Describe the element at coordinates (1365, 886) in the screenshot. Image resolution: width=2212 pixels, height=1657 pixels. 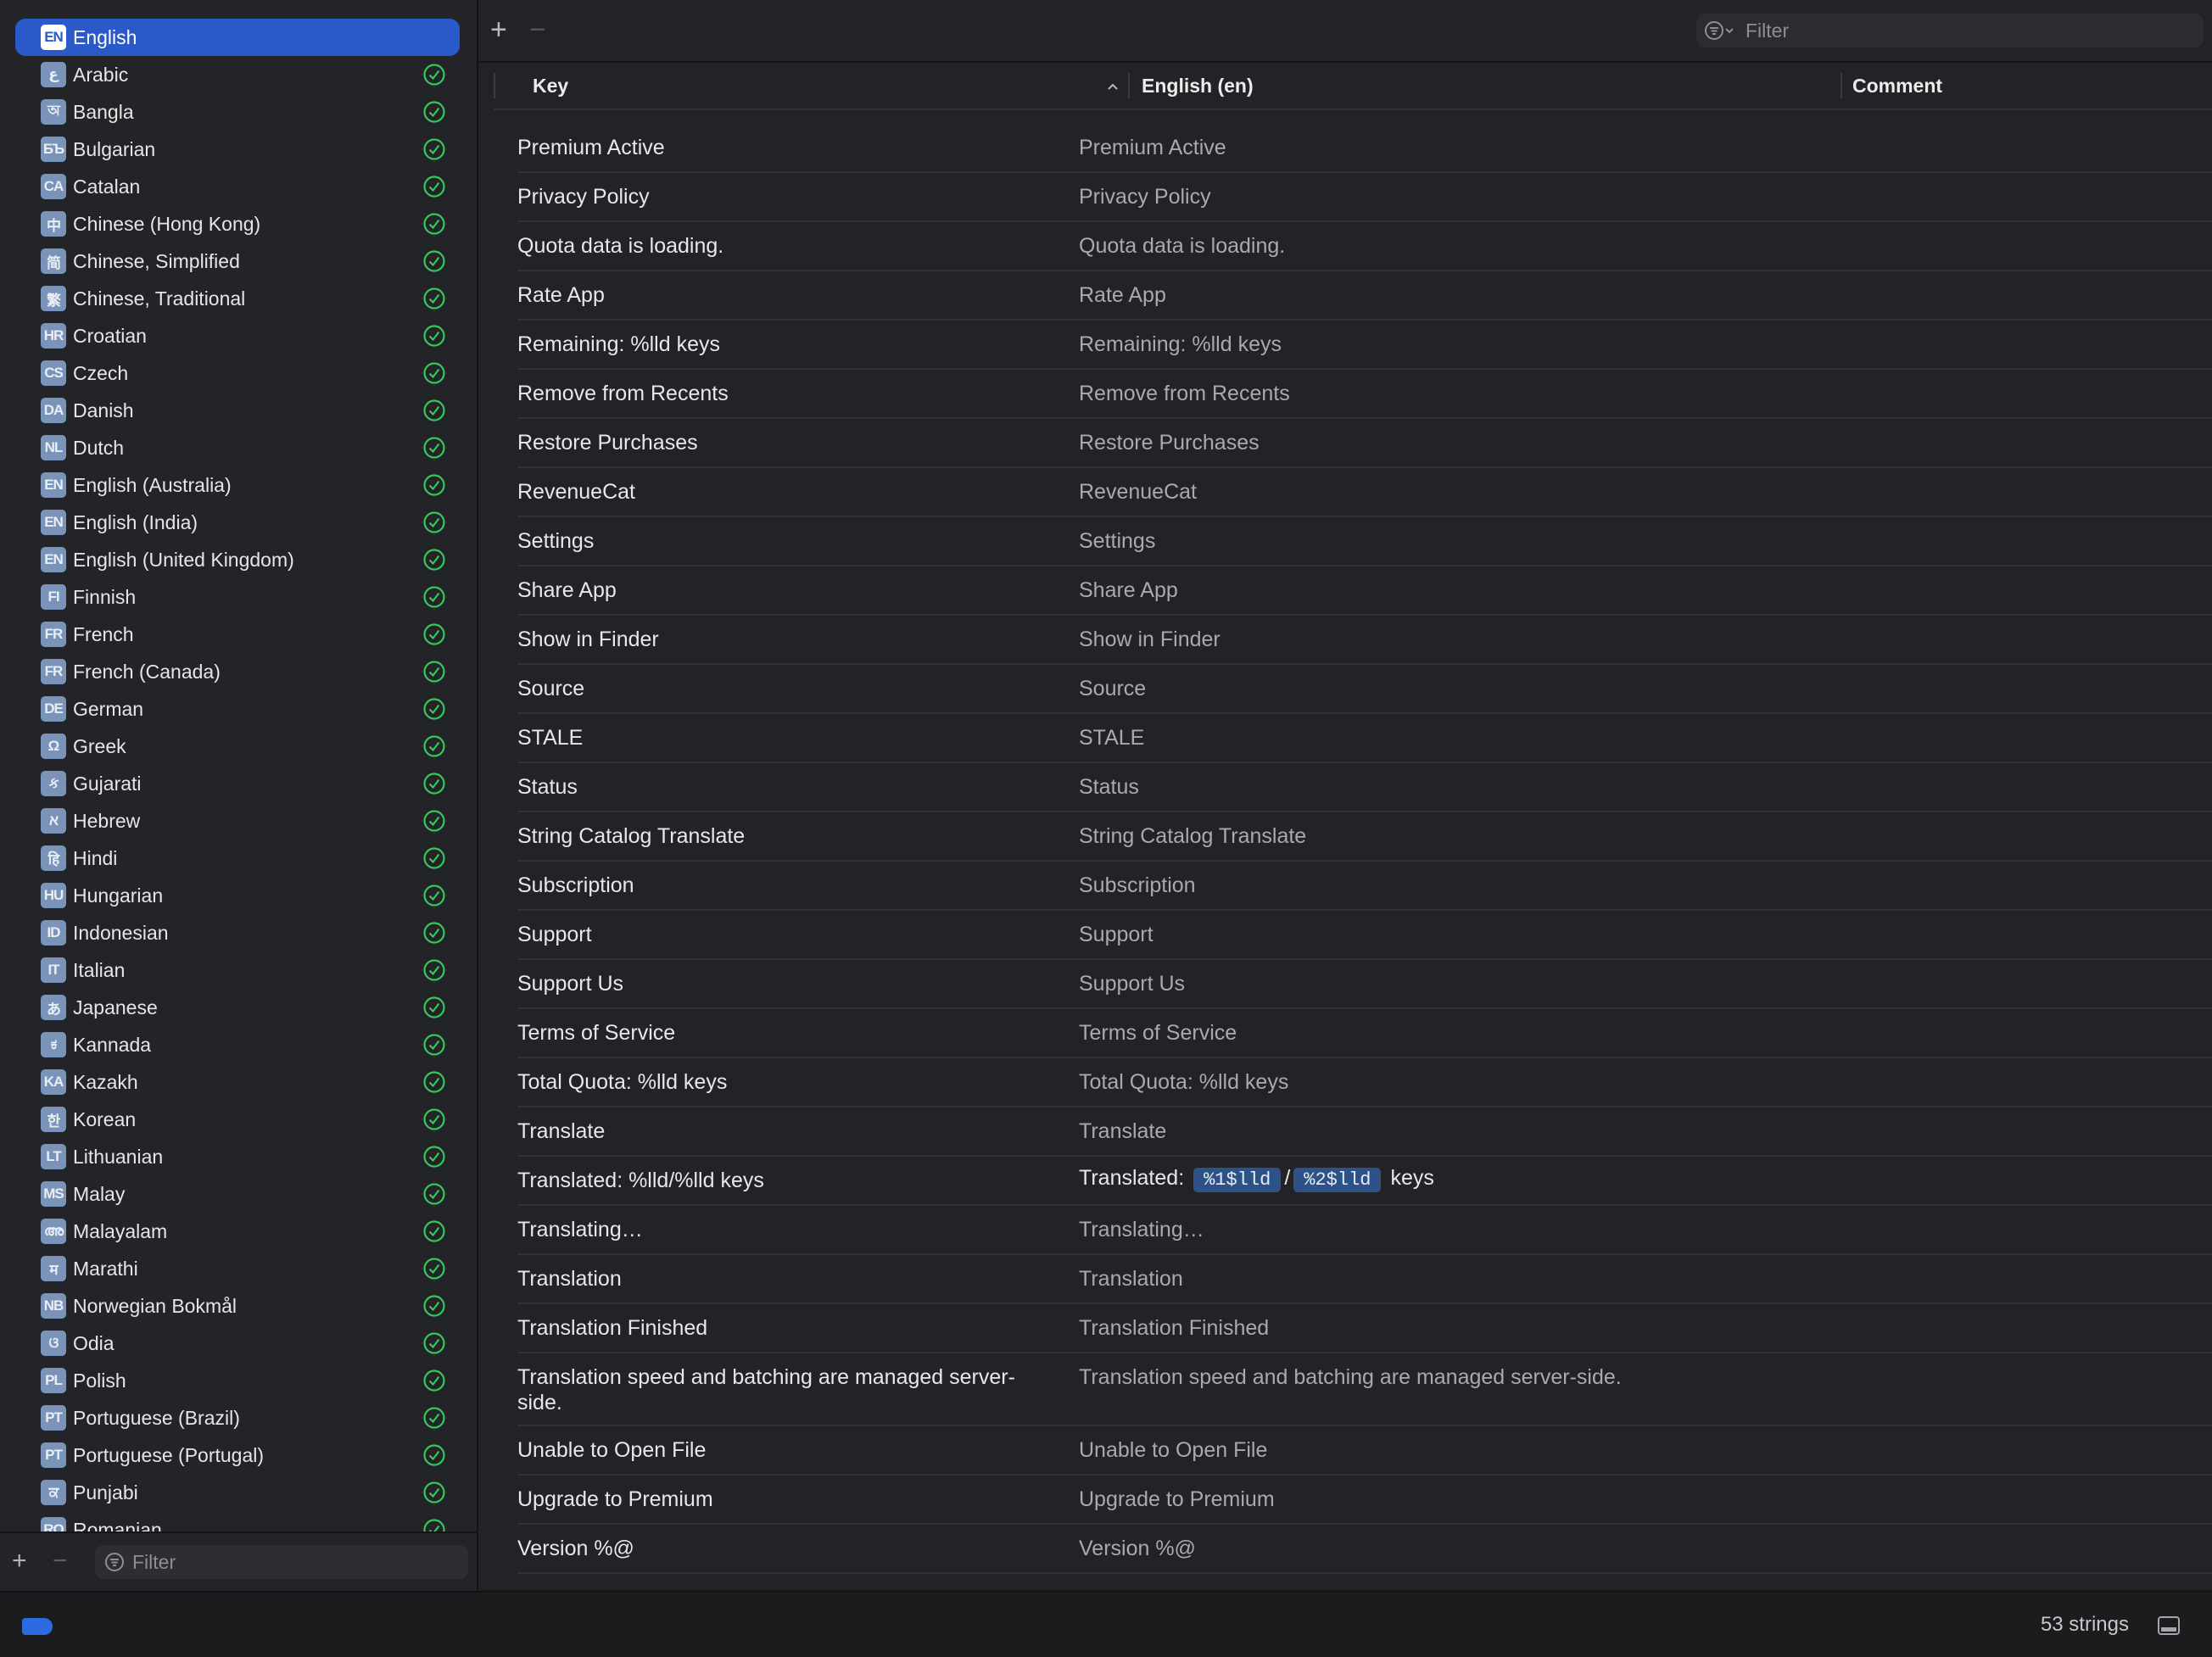
I see `table-row: Subscription Subscription` at that location.